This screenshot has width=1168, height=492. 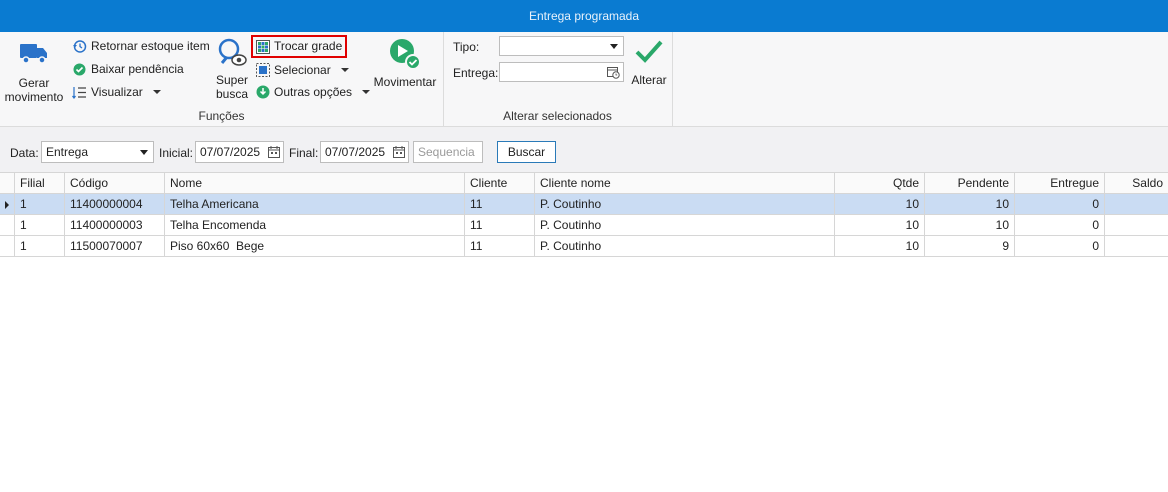 What do you see at coordinates (315, 204) in the screenshot?
I see `cell-nome: Telha Americana` at bounding box center [315, 204].